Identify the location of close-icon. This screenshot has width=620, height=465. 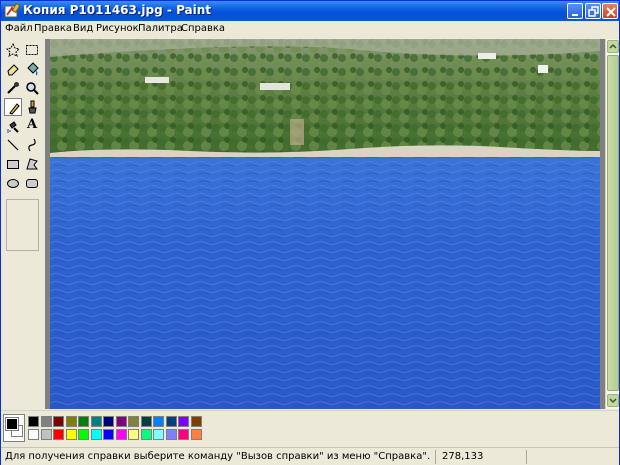
(611, 12).